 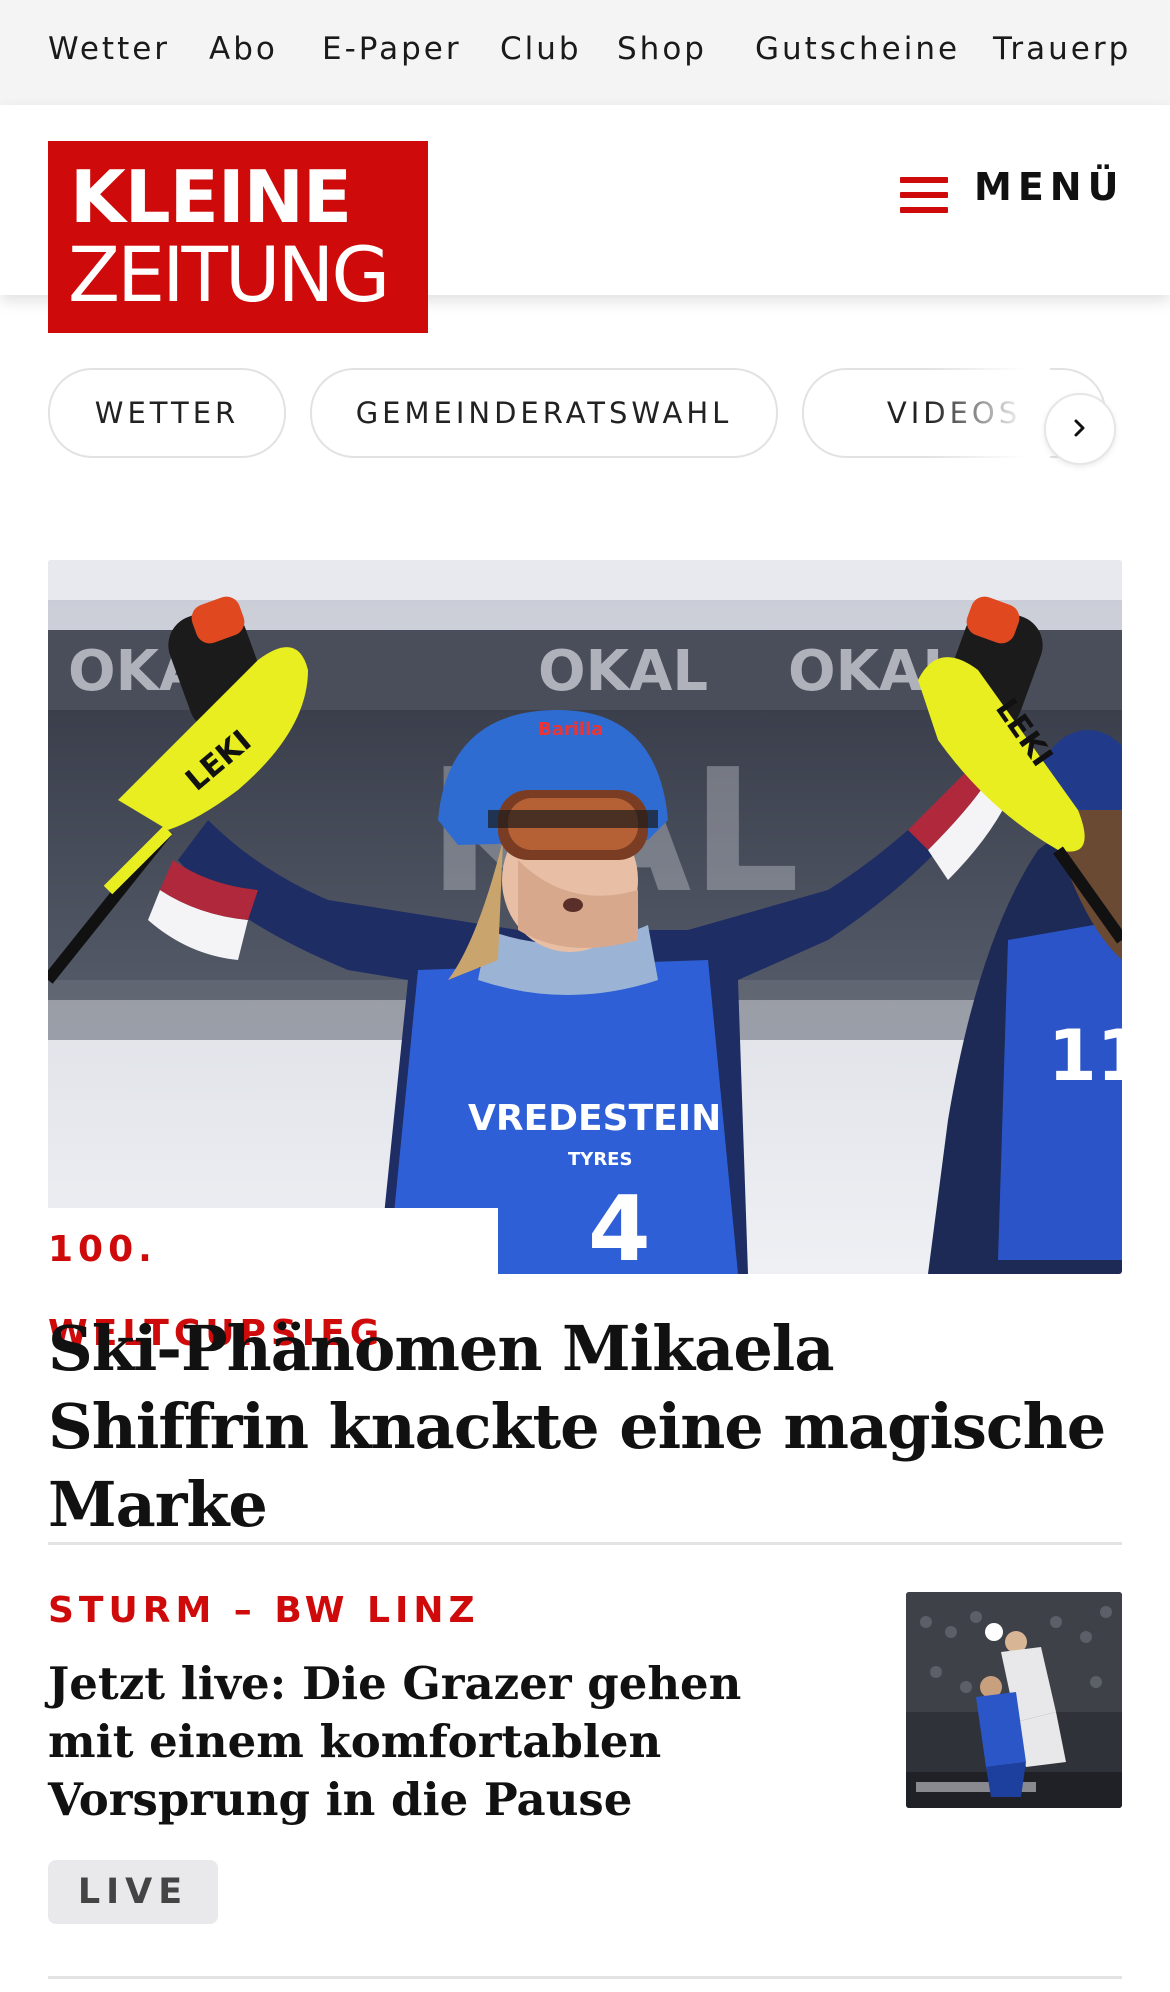 I want to click on bib-text: VREDESTEIN, so click(x=594, y=1118).